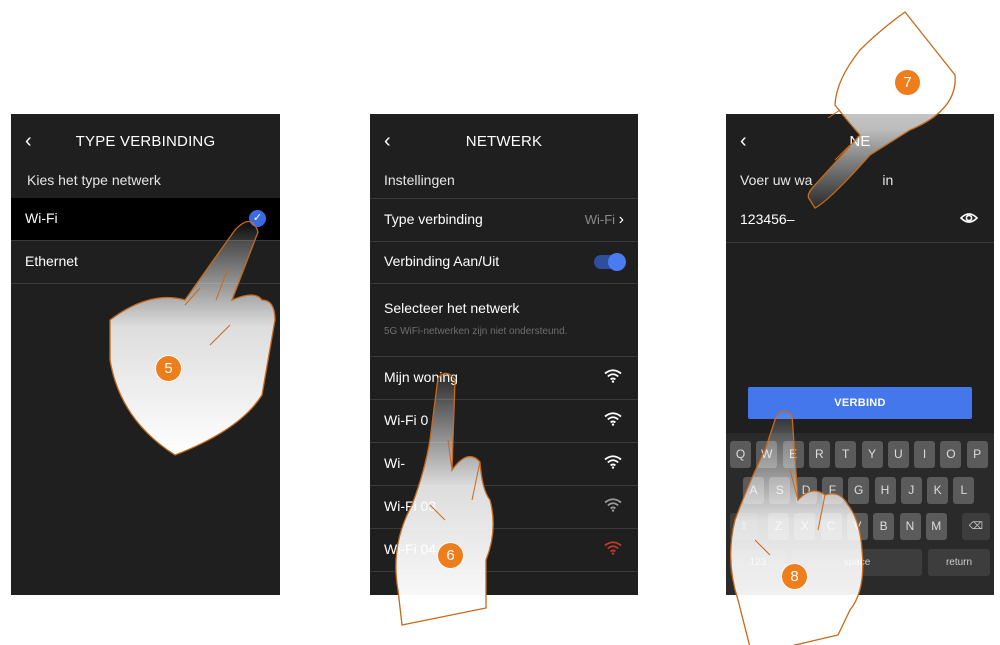 The image size is (1000, 645). I want to click on step-badge-5: 5, so click(168, 368).